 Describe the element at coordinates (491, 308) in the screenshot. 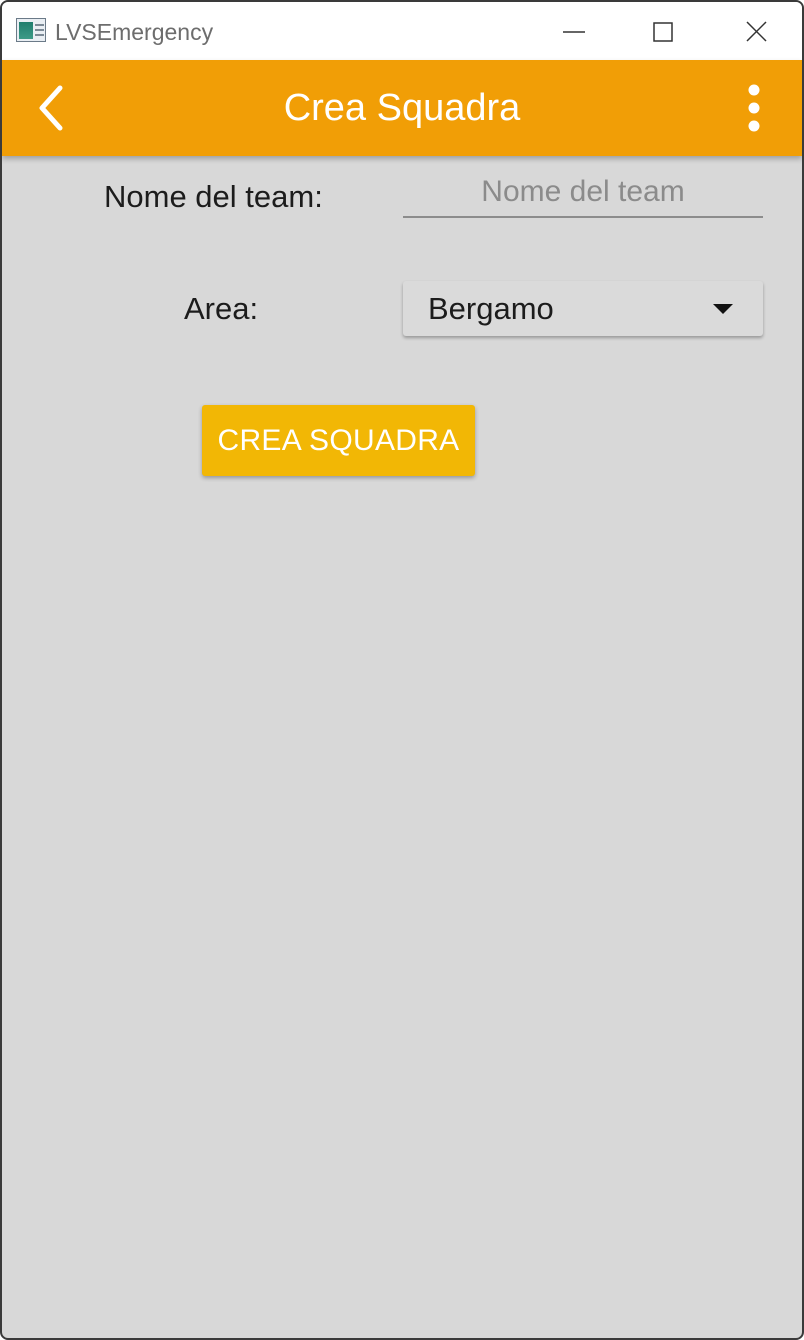

I see `area-selected-value: Bergamo` at that location.